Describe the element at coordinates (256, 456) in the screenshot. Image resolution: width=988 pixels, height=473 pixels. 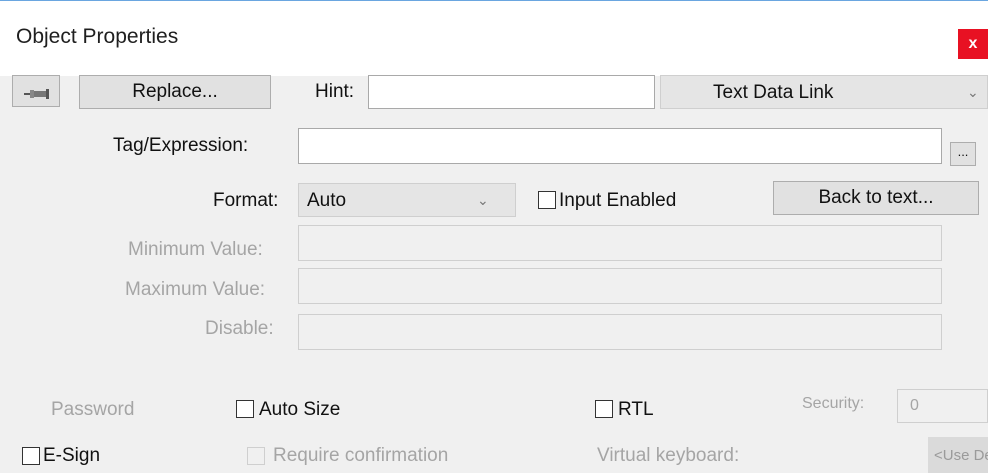
I see `require-confirmation-checkbox` at that location.